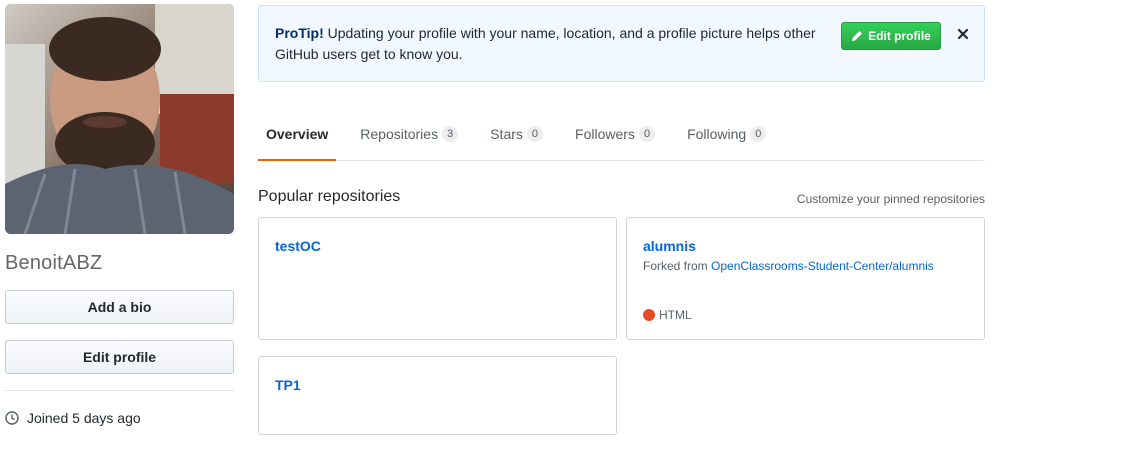 The image size is (1126, 462). I want to click on joined-info: Joined 5 days ago, so click(73, 418).